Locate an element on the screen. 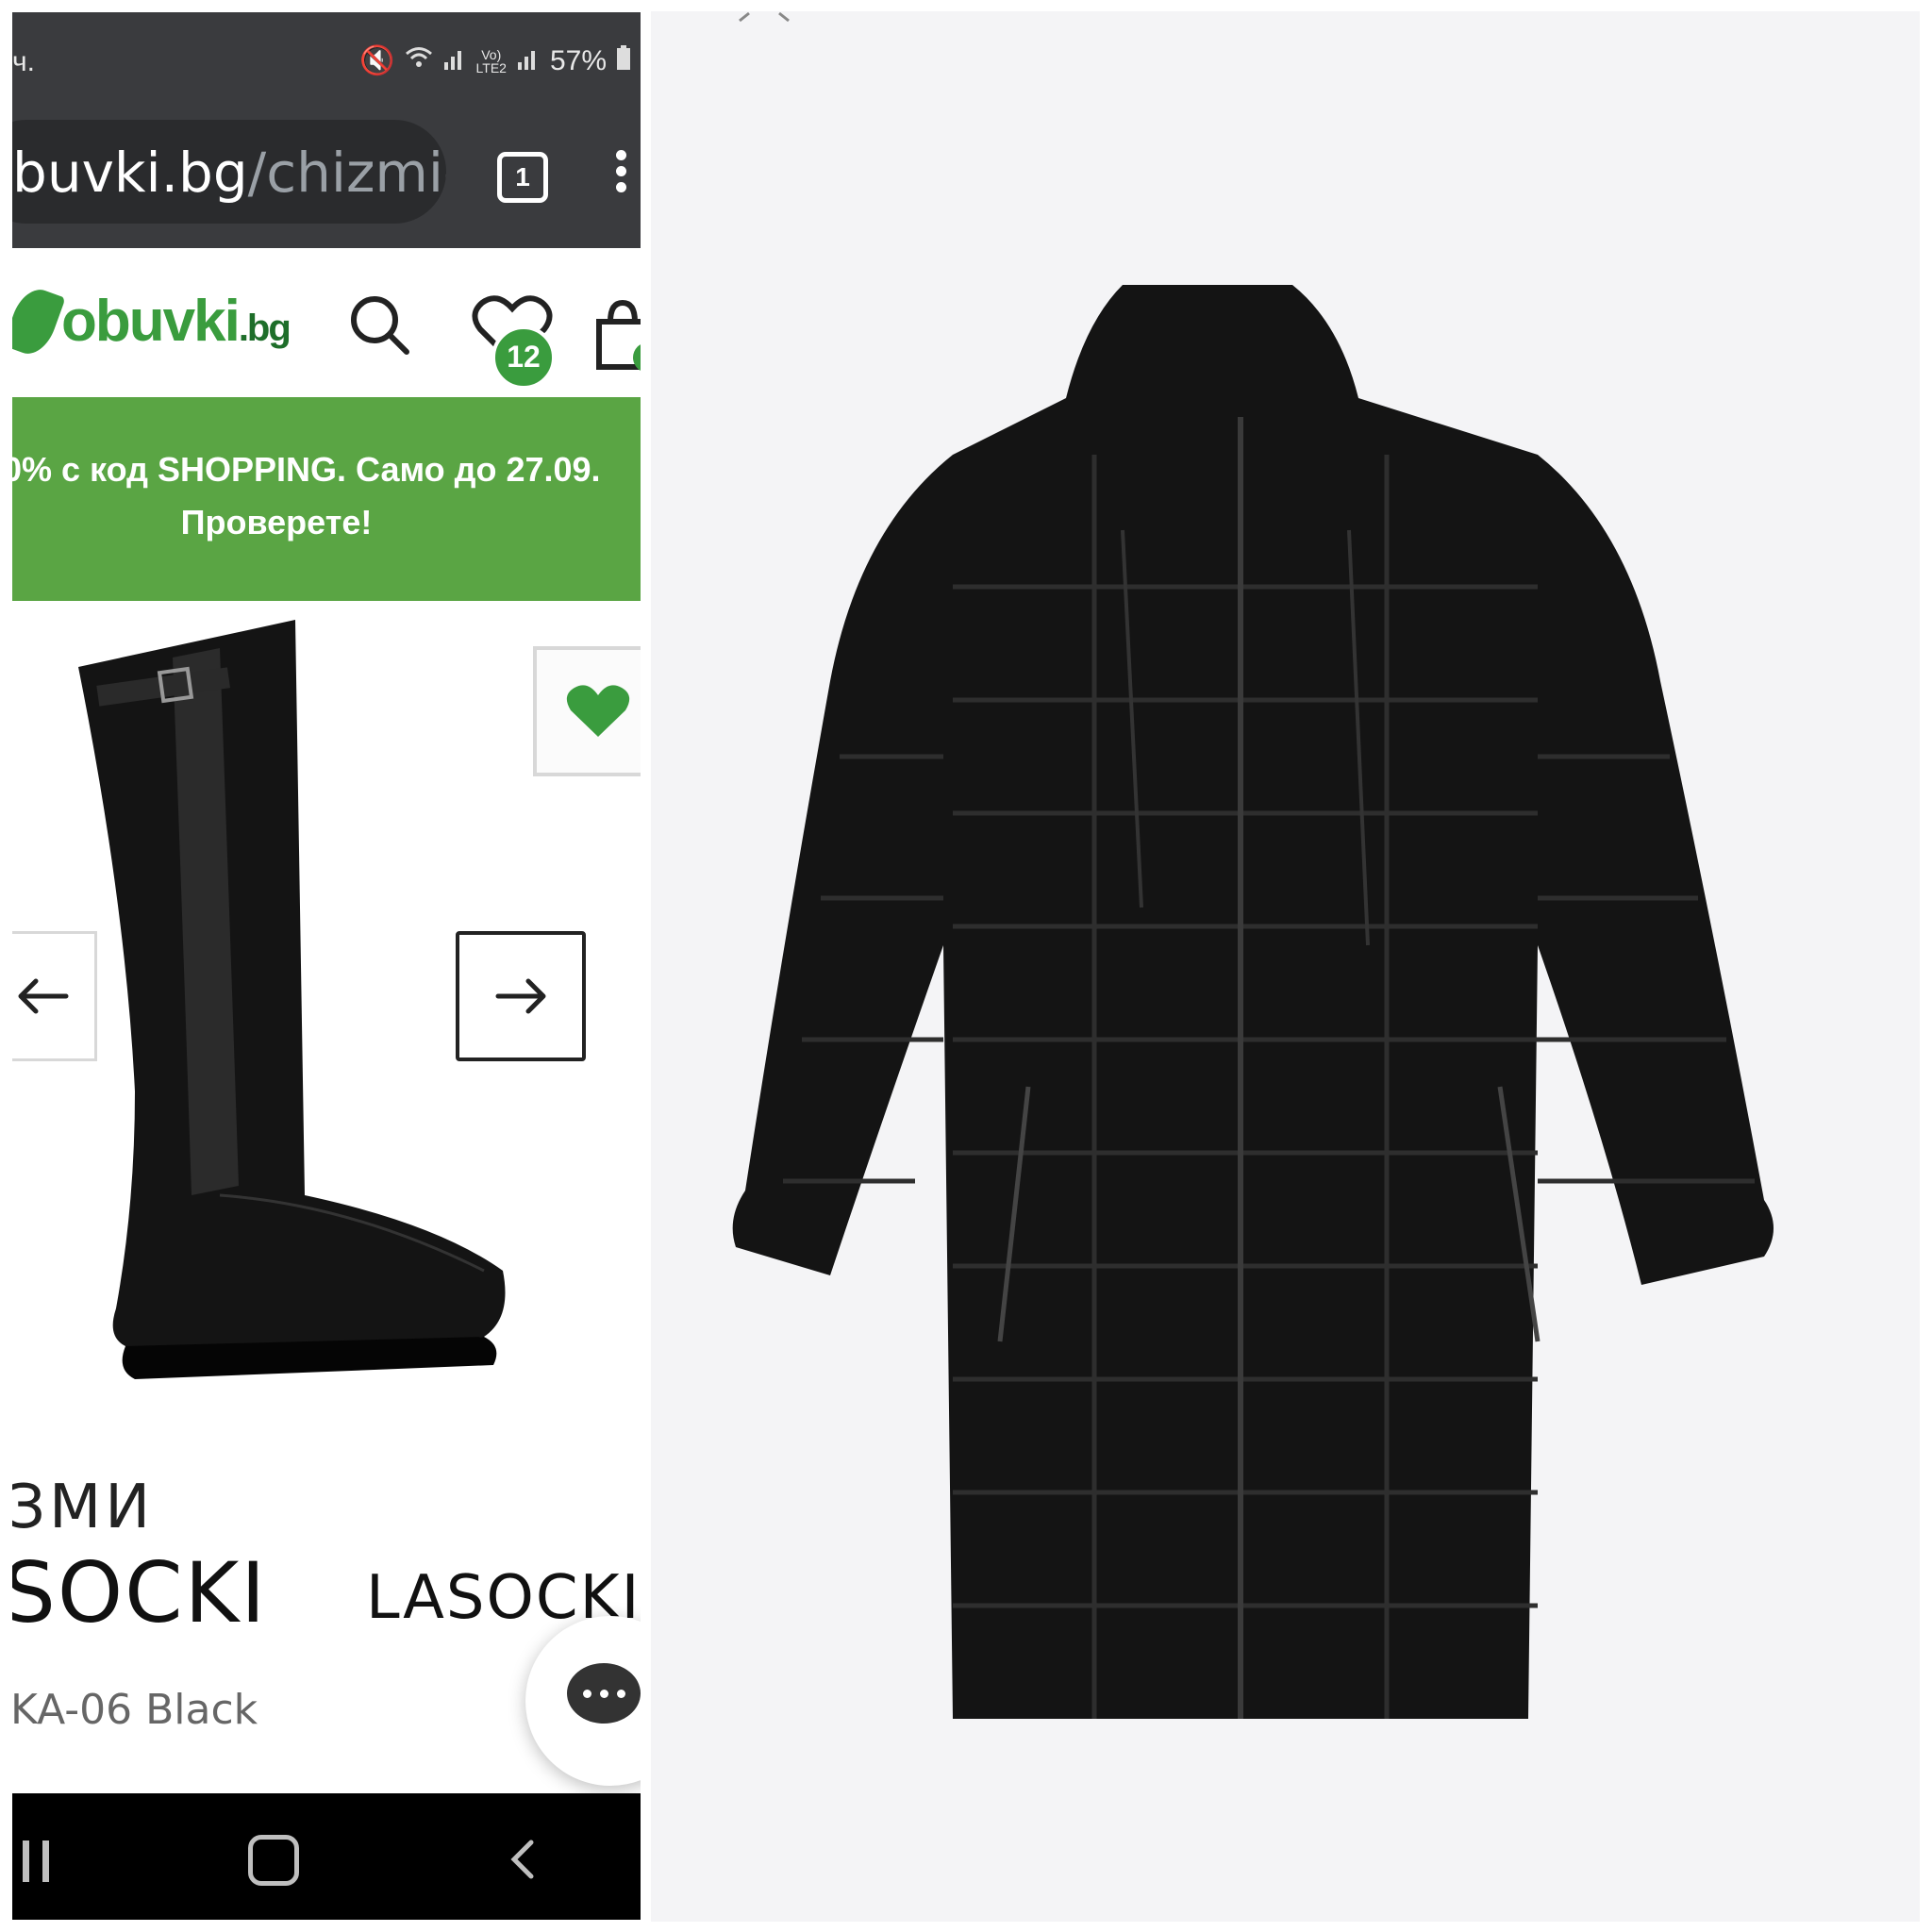  favorites-count-badge: 12 is located at coordinates (523, 358).